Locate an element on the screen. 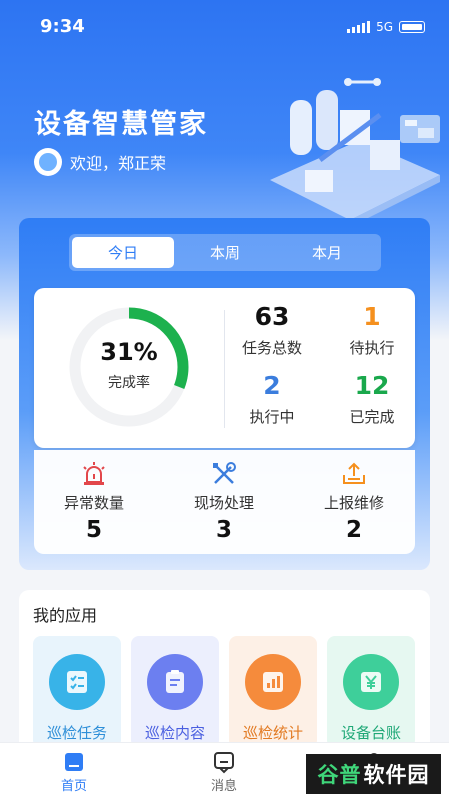 This screenshot has width=449, height=800. apps-title: 我的应用 is located at coordinates (65, 615).